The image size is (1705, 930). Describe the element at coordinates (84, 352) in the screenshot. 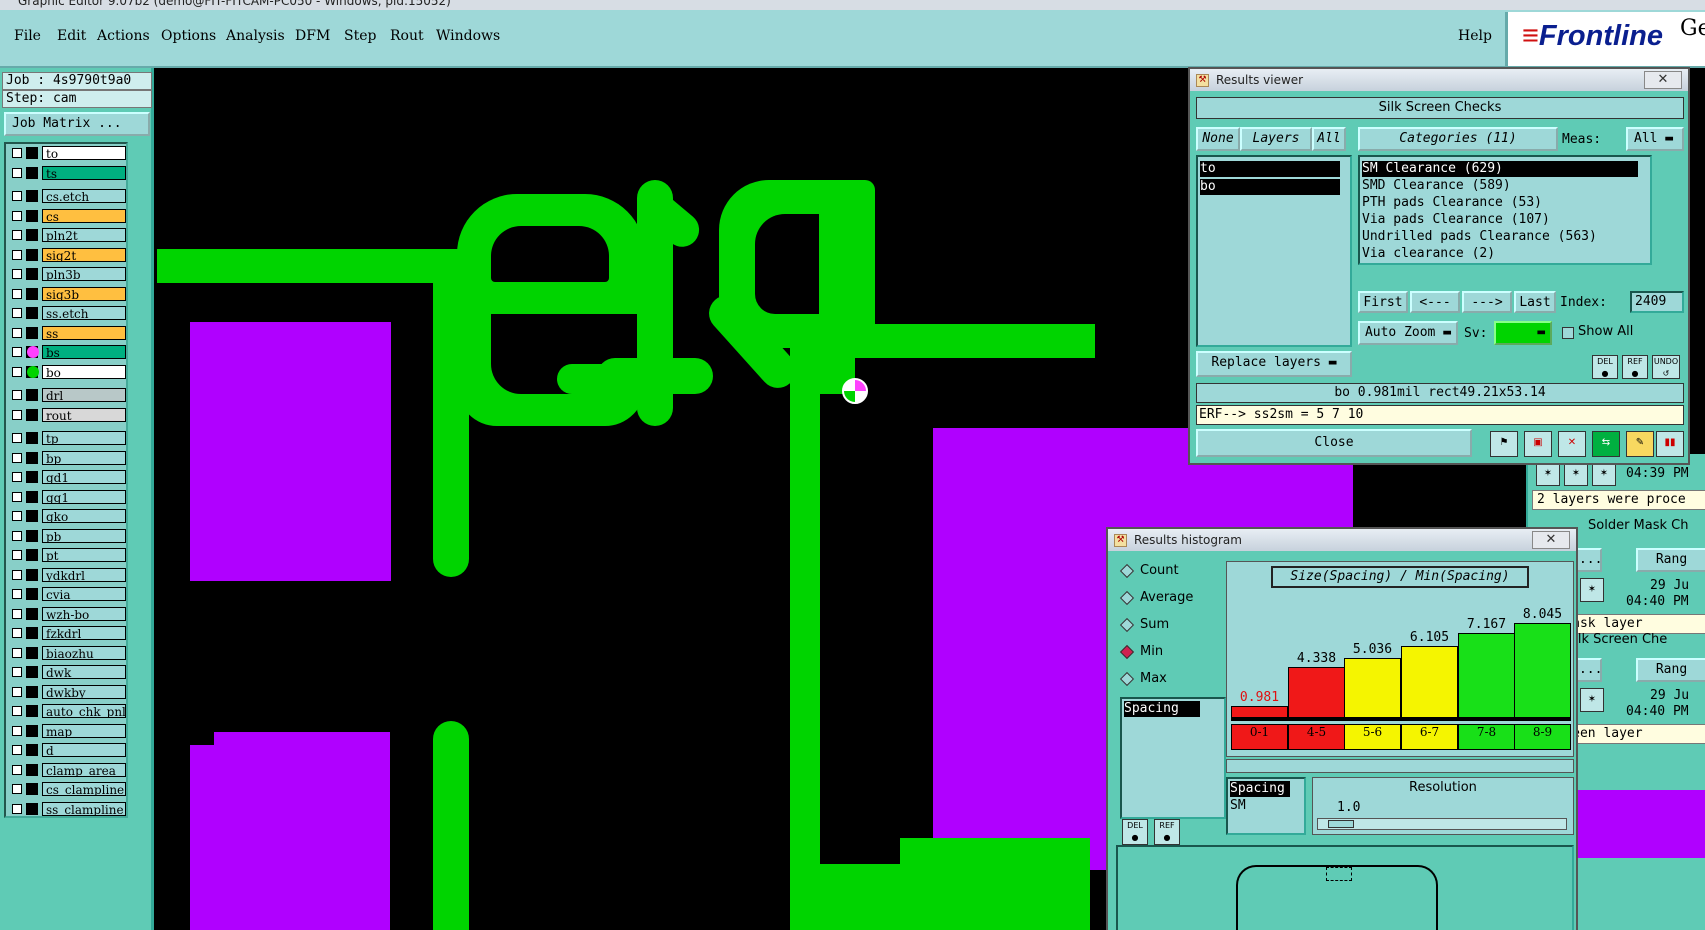

I see `layer-name: bs` at that location.